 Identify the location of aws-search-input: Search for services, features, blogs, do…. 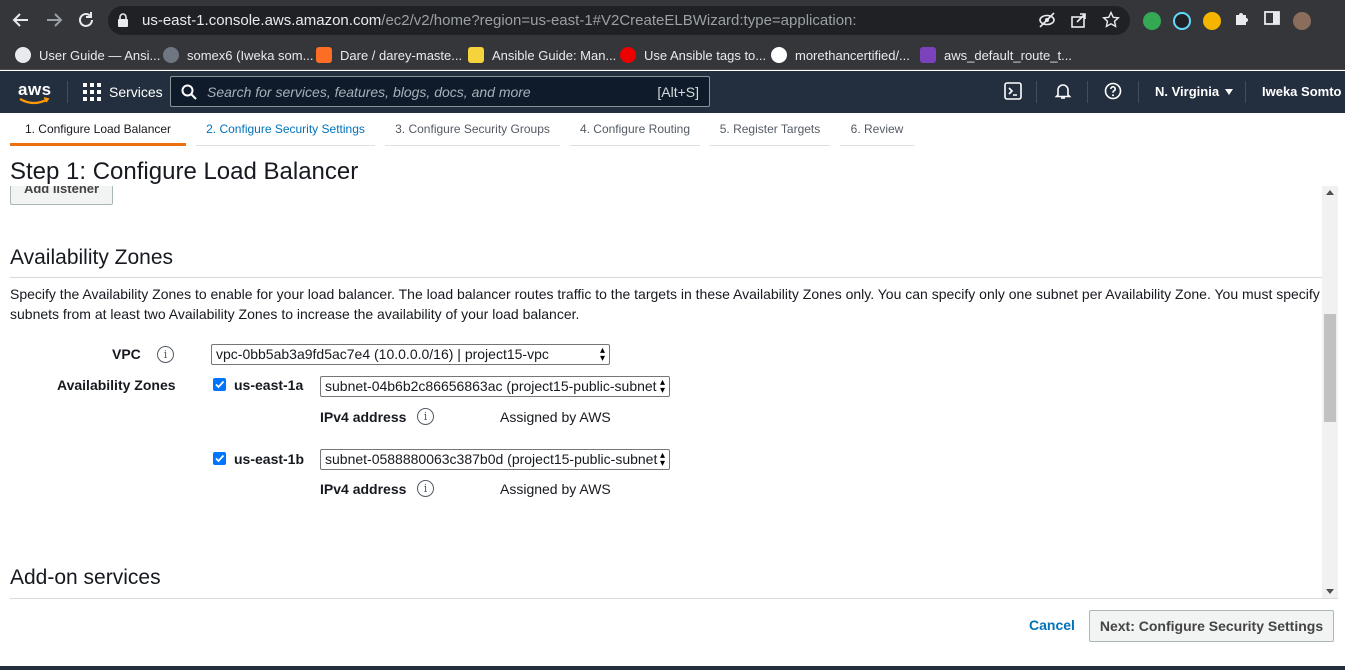
(440, 91).